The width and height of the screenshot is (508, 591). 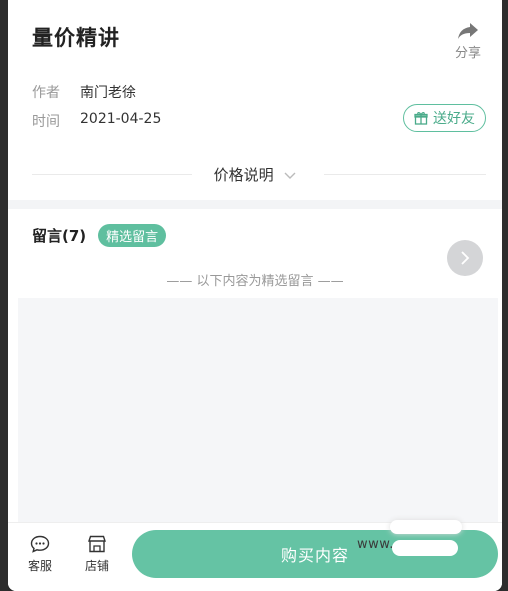 What do you see at coordinates (46, 122) in the screenshot?
I see `date-label: 时间` at bounding box center [46, 122].